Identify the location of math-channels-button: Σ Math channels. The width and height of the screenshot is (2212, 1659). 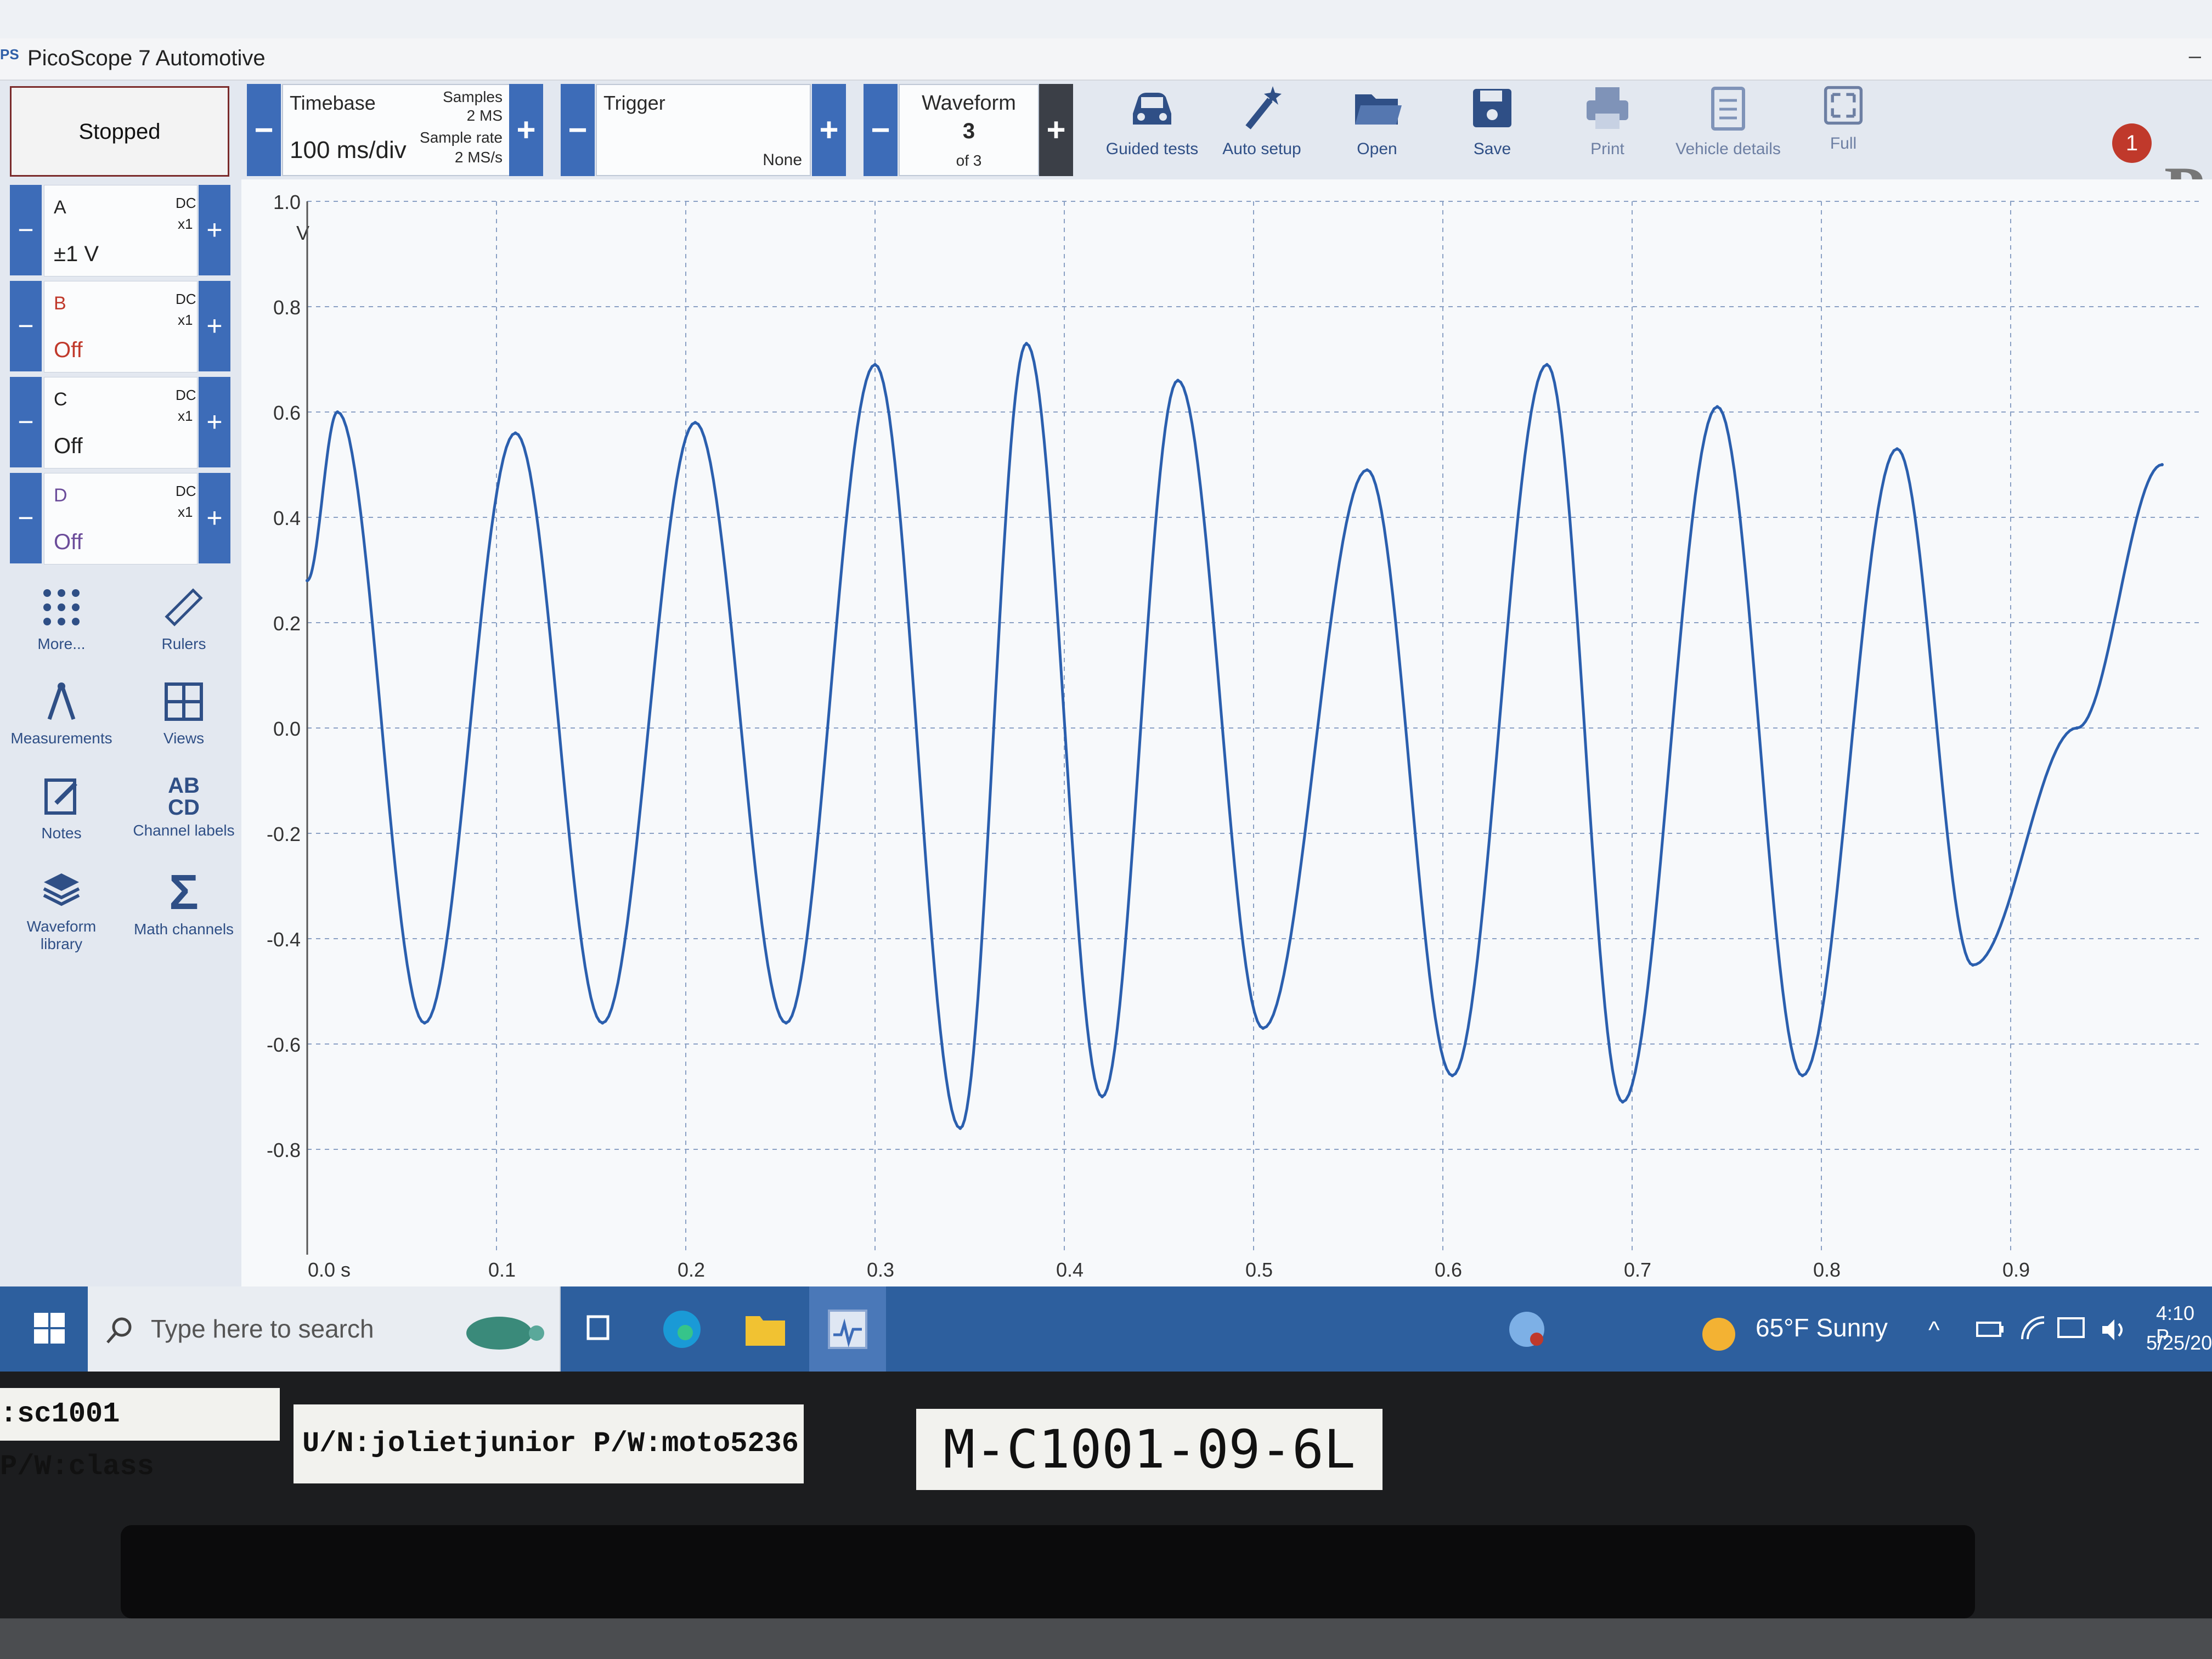
(184, 903).